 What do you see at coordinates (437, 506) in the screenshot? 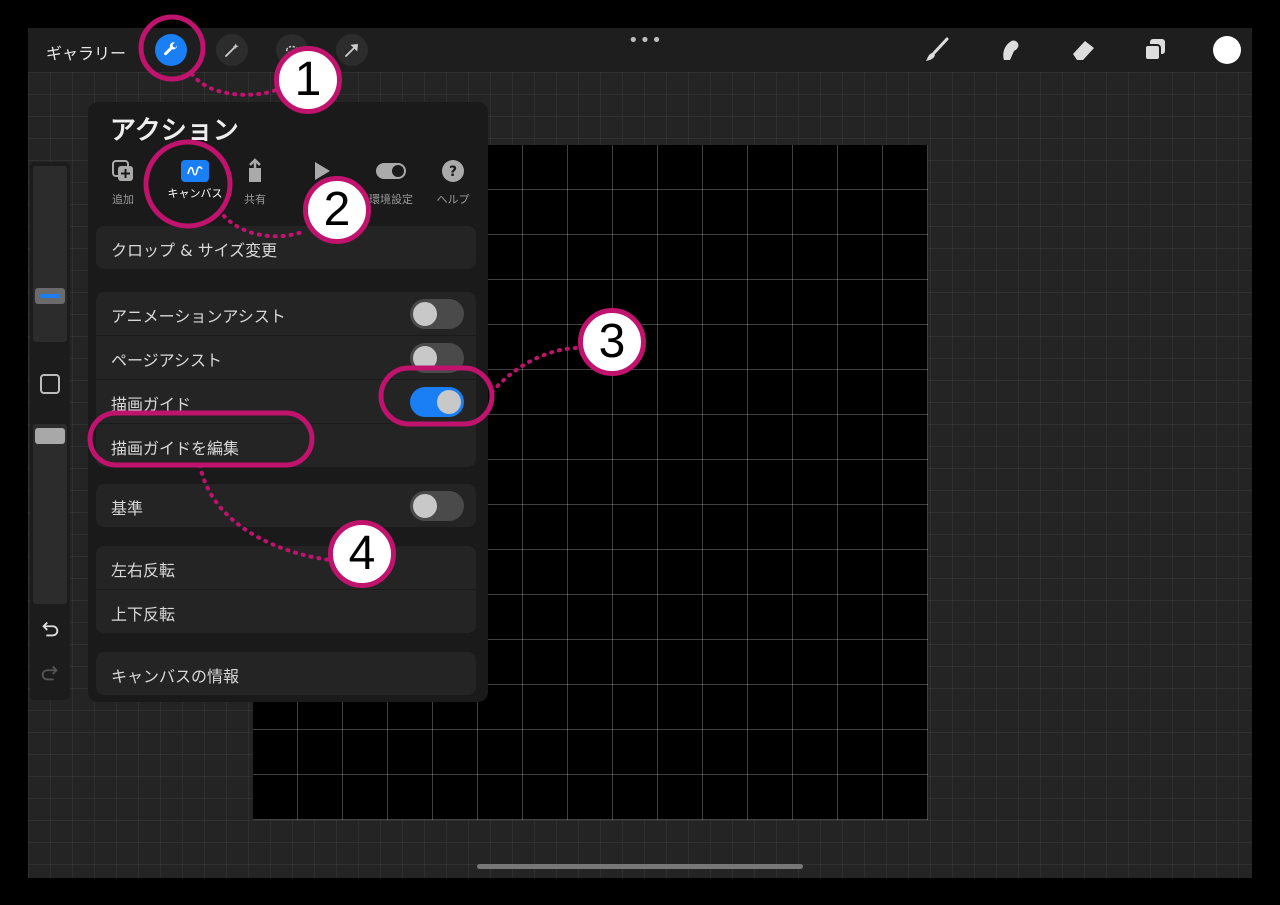
I see `reference-toggle` at bounding box center [437, 506].